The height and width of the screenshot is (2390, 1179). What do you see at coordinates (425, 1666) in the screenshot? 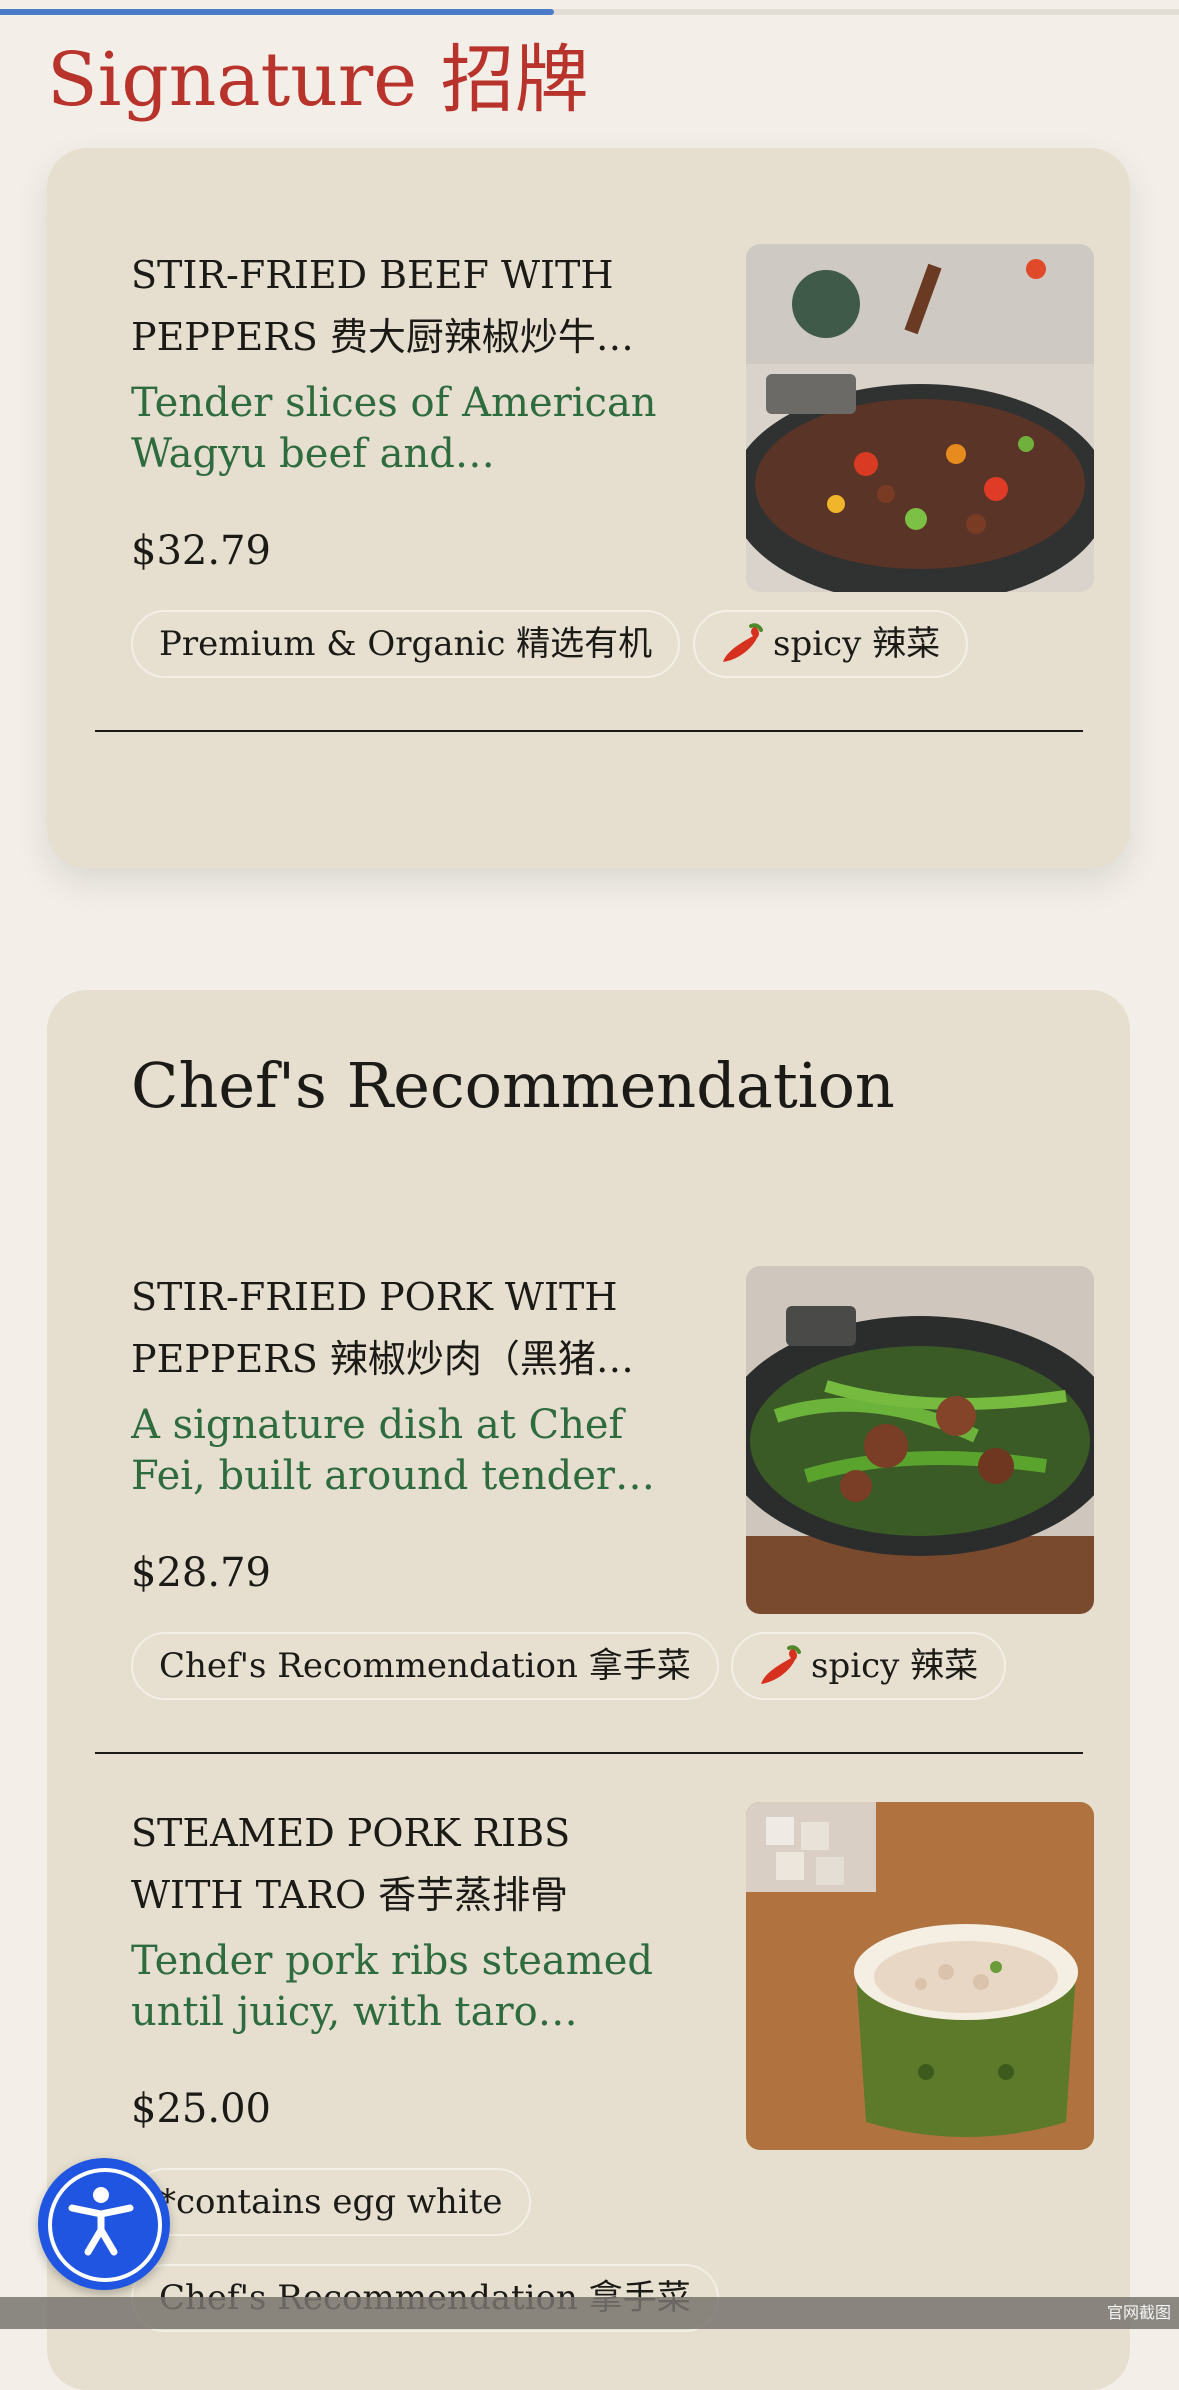
I see `tag-chef-recommendation: Chef's Recommendation 拿手菜` at bounding box center [425, 1666].